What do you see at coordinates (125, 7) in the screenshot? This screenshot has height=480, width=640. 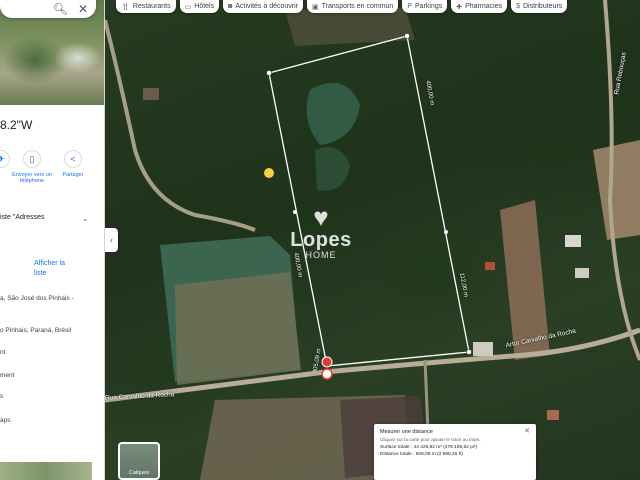 I see `restaurant-icon: 🍴︎` at bounding box center [125, 7].